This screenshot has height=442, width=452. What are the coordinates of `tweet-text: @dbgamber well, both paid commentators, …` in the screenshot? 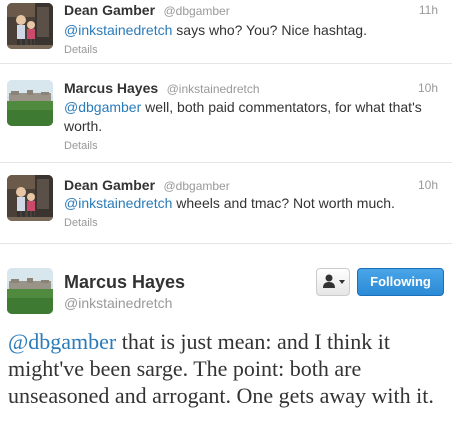 It's located at (252, 117).